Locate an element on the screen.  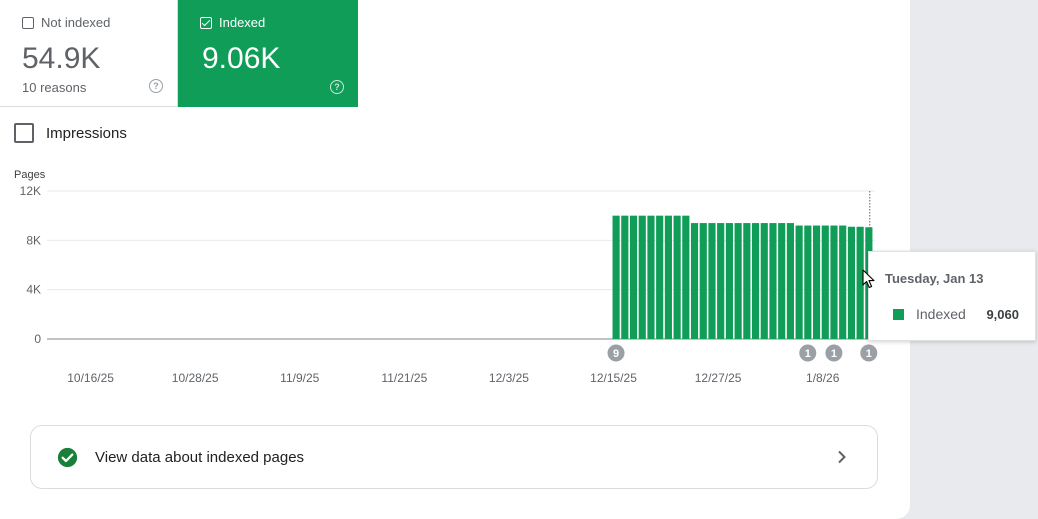
y-tick-label: 8K is located at coordinates (33, 240).